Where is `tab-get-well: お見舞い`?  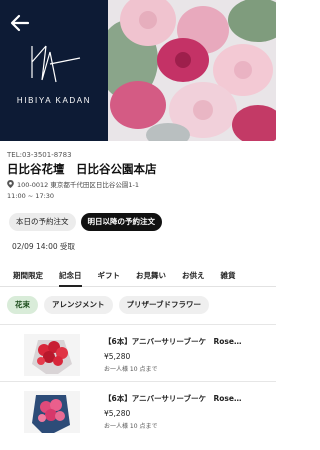 tab-get-well: お見舞い is located at coordinates (151, 275).